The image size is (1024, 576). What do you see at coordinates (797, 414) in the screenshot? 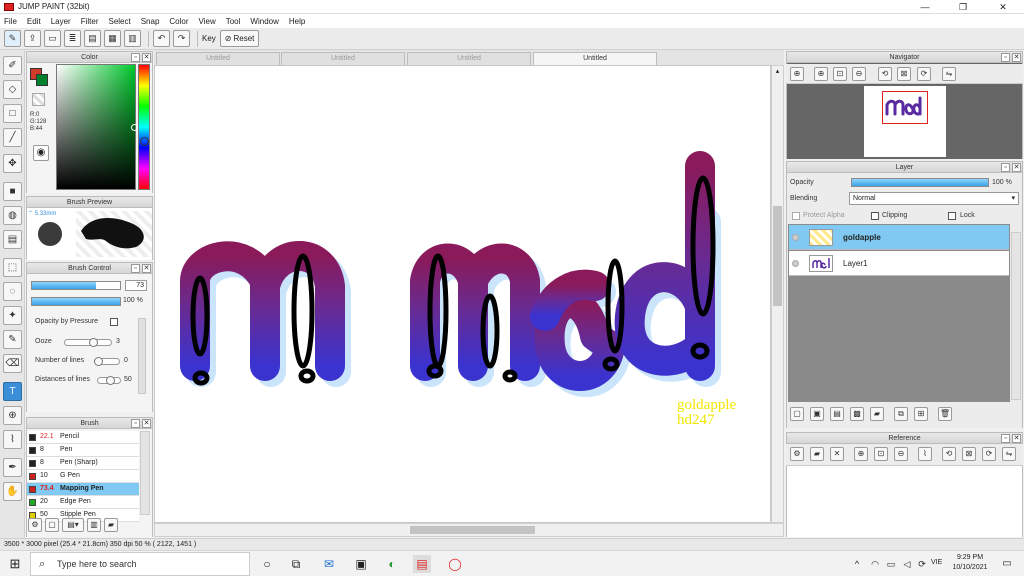
I see `new-layer-icon: ▢` at bounding box center [797, 414].